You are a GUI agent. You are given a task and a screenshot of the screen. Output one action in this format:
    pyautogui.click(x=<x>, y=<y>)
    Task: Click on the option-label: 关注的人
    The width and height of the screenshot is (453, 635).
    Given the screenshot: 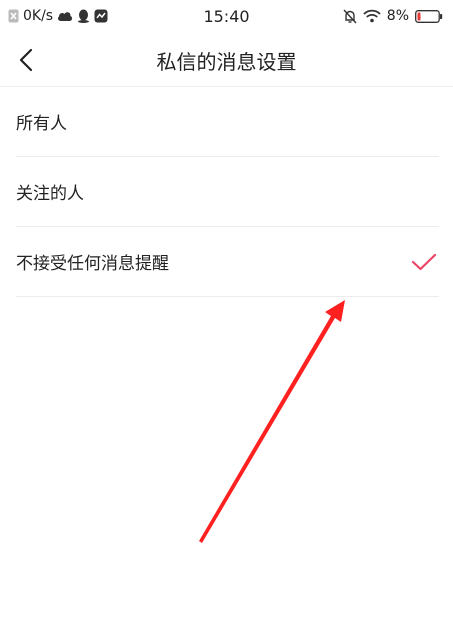 What is the action you would take?
    pyautogui.click(x=50, y=194)
    